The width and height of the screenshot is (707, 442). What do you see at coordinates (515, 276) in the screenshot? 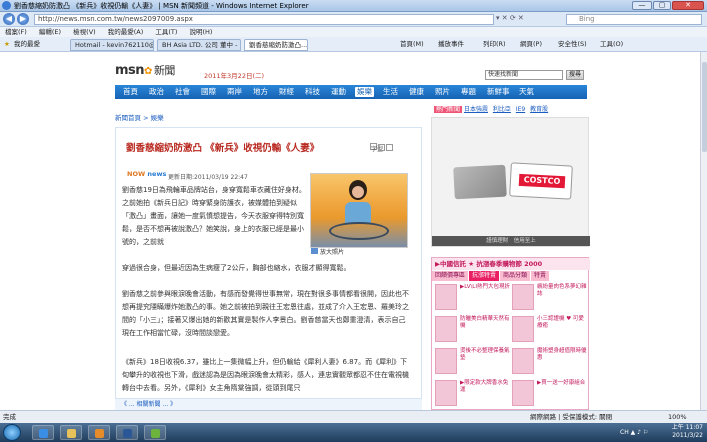
I see `mall-tab-3: 商品分類` at bounding box center [515, 276].